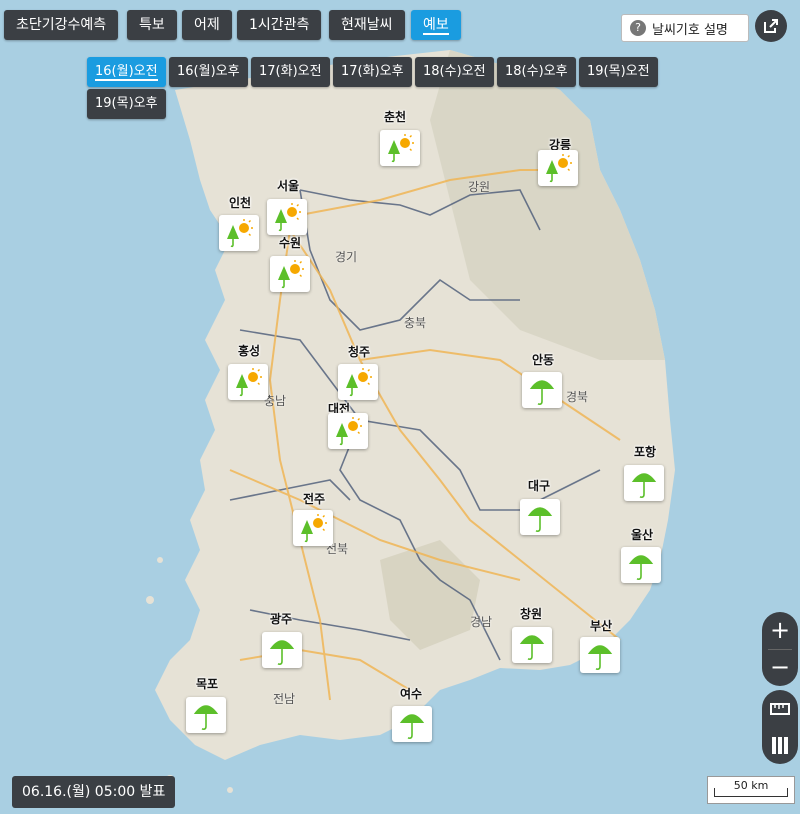 The image size is (800, 814). Describe the element at coordinates (288, 186) in the screenshot. I see `city-label: 서울` at that location.